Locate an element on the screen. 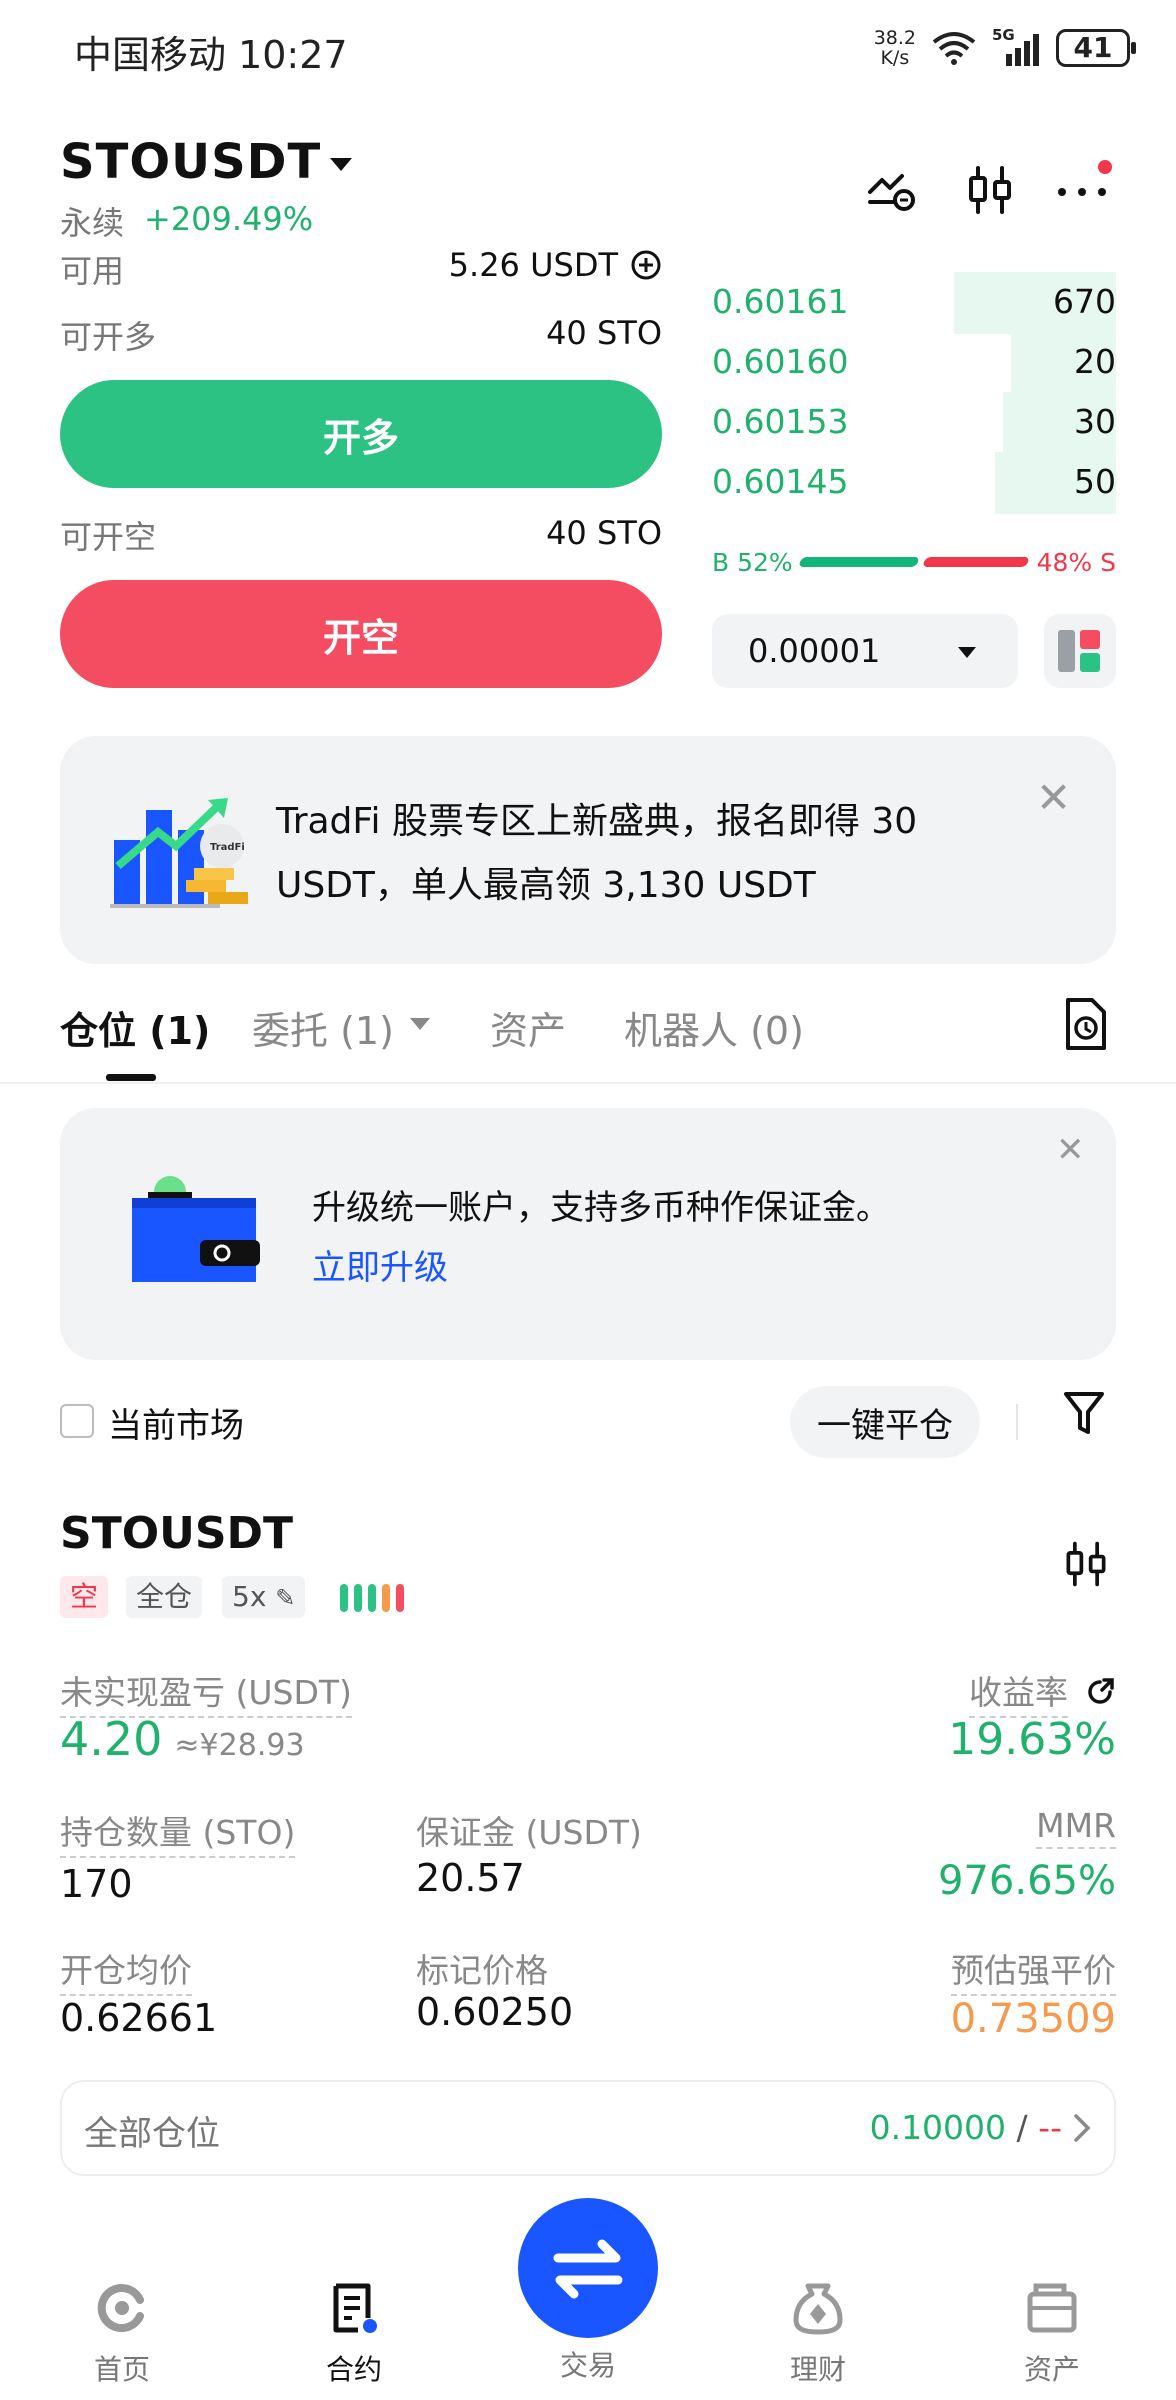 The height and width of the screenshot is (2400, 1176). orderbook-layout-button is located at coordinates (1080, 651).